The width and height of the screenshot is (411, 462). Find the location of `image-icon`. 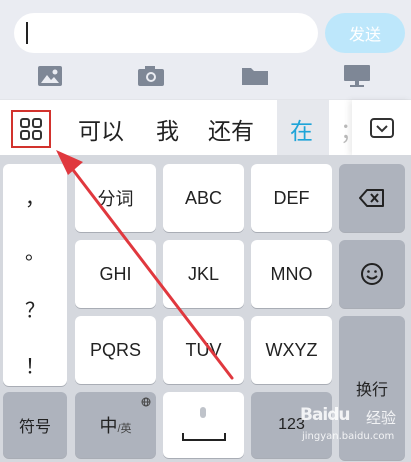

image-icon is located at coordinates (50, 76).